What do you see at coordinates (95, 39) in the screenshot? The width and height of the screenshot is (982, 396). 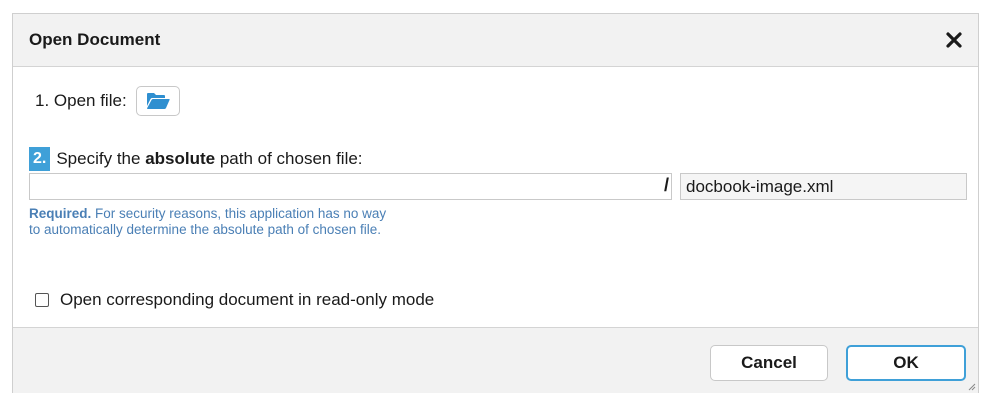 I see `dialog-title: Open Document` at bounding box center [95, 39].